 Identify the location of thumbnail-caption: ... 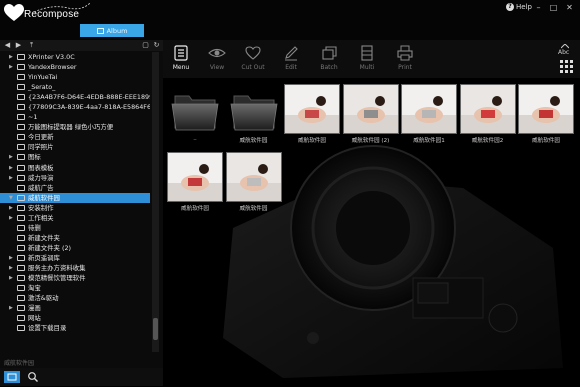
(195, 139).